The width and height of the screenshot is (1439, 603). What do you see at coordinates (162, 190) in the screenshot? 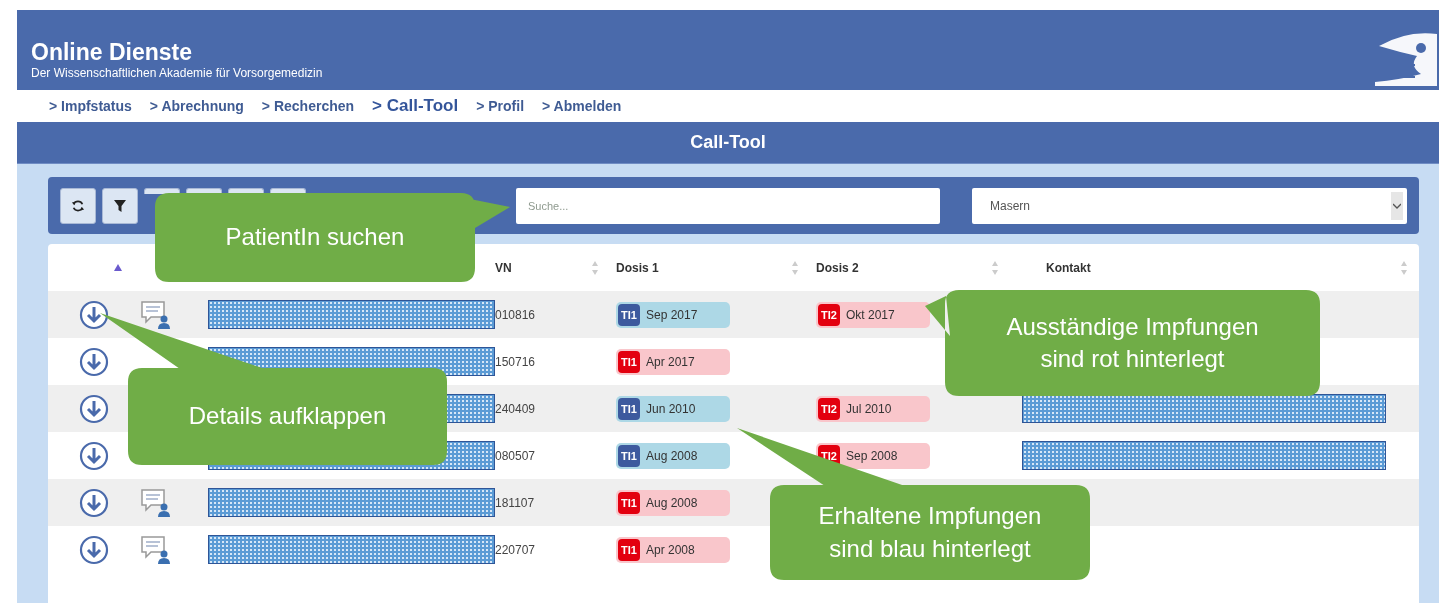
I see `toolbar-button` at bounding box center [162, 190].